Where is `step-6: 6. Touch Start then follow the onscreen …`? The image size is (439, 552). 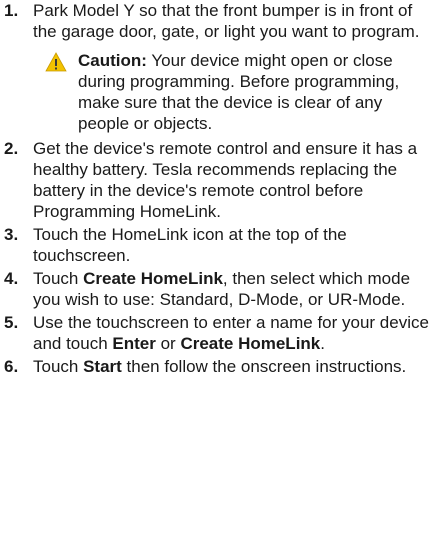
step-6: 6. Touch Start then follow the onscreen … is located at coordinates (214, 366).